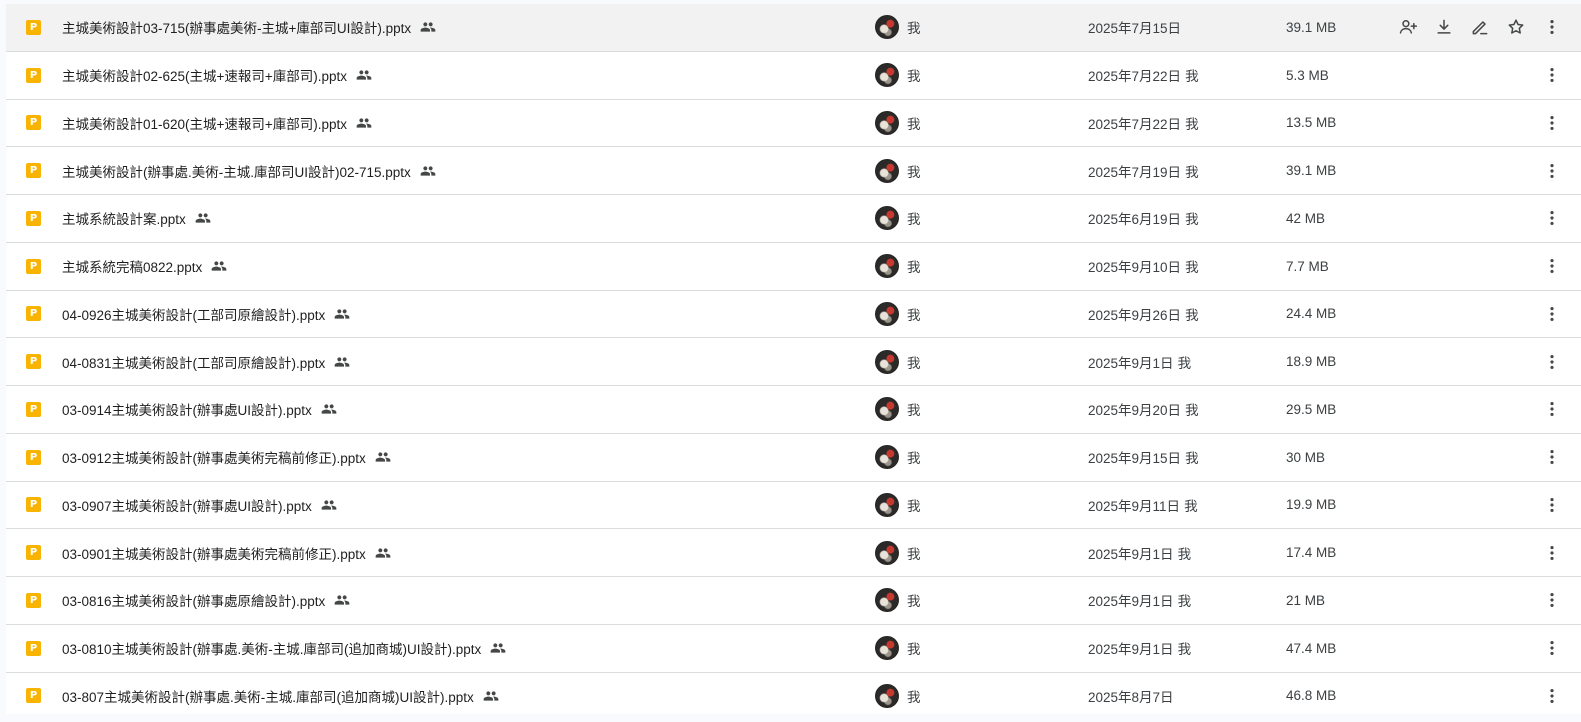 The width and height of the screenshot is (1581, 722). I want to click on file-name: 04-0926主城美術設計(工部司原繪設計).pptx, so click(193, 314).